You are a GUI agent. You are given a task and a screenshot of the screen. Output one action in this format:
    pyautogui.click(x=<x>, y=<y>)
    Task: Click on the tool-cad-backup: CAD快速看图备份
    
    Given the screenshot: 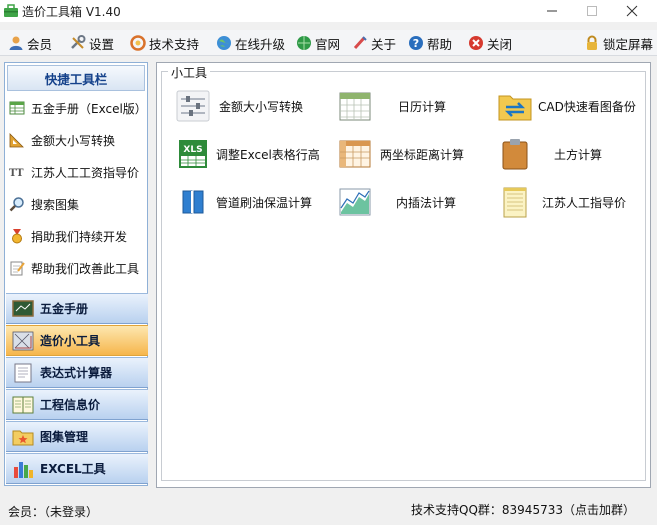 What is the action you would take?
    pyautogui.click(x=568, y=106)
    